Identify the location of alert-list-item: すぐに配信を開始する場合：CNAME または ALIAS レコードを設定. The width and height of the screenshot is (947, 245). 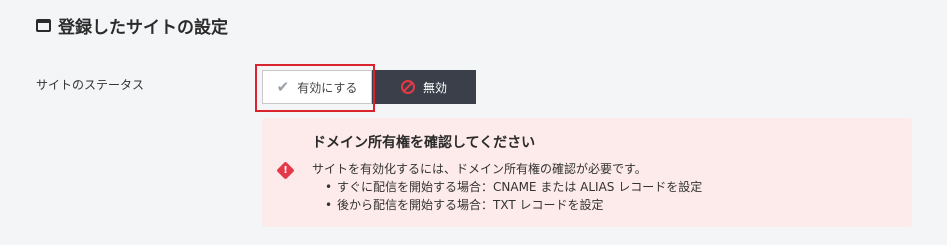
(513, 187).